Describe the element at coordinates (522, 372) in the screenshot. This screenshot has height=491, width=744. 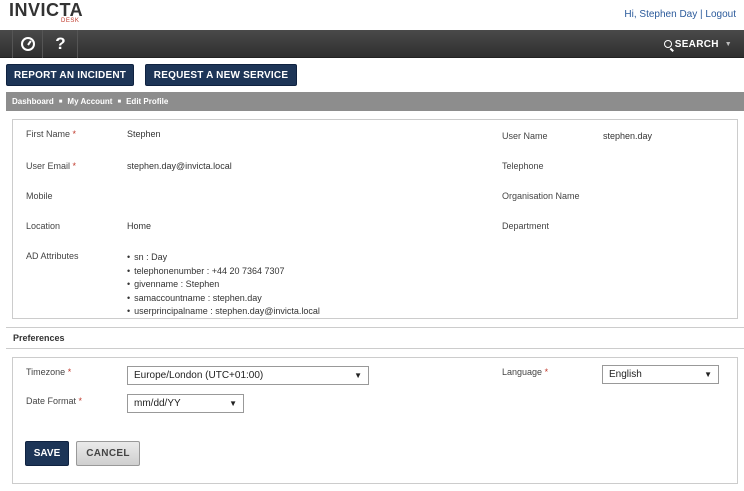
I see `language-label-text: Language` at that location.